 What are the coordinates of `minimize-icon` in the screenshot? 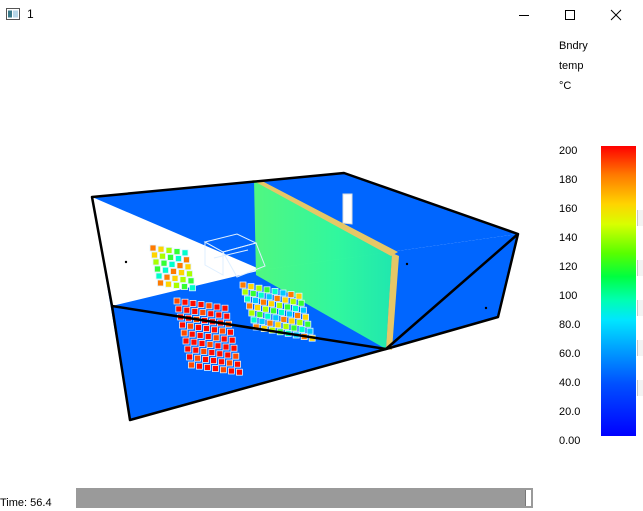 It's located at (524, 15).